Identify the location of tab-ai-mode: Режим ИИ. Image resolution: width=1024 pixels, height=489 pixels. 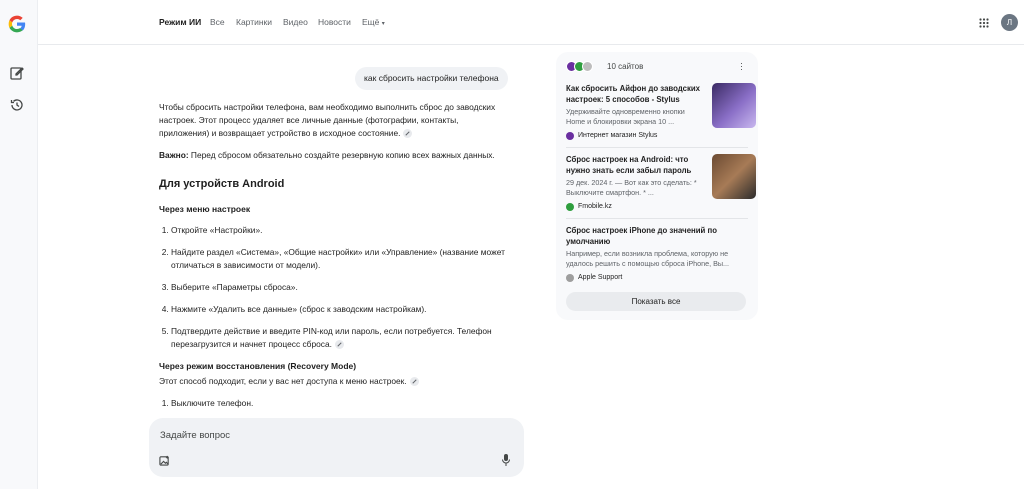
(180, 22).